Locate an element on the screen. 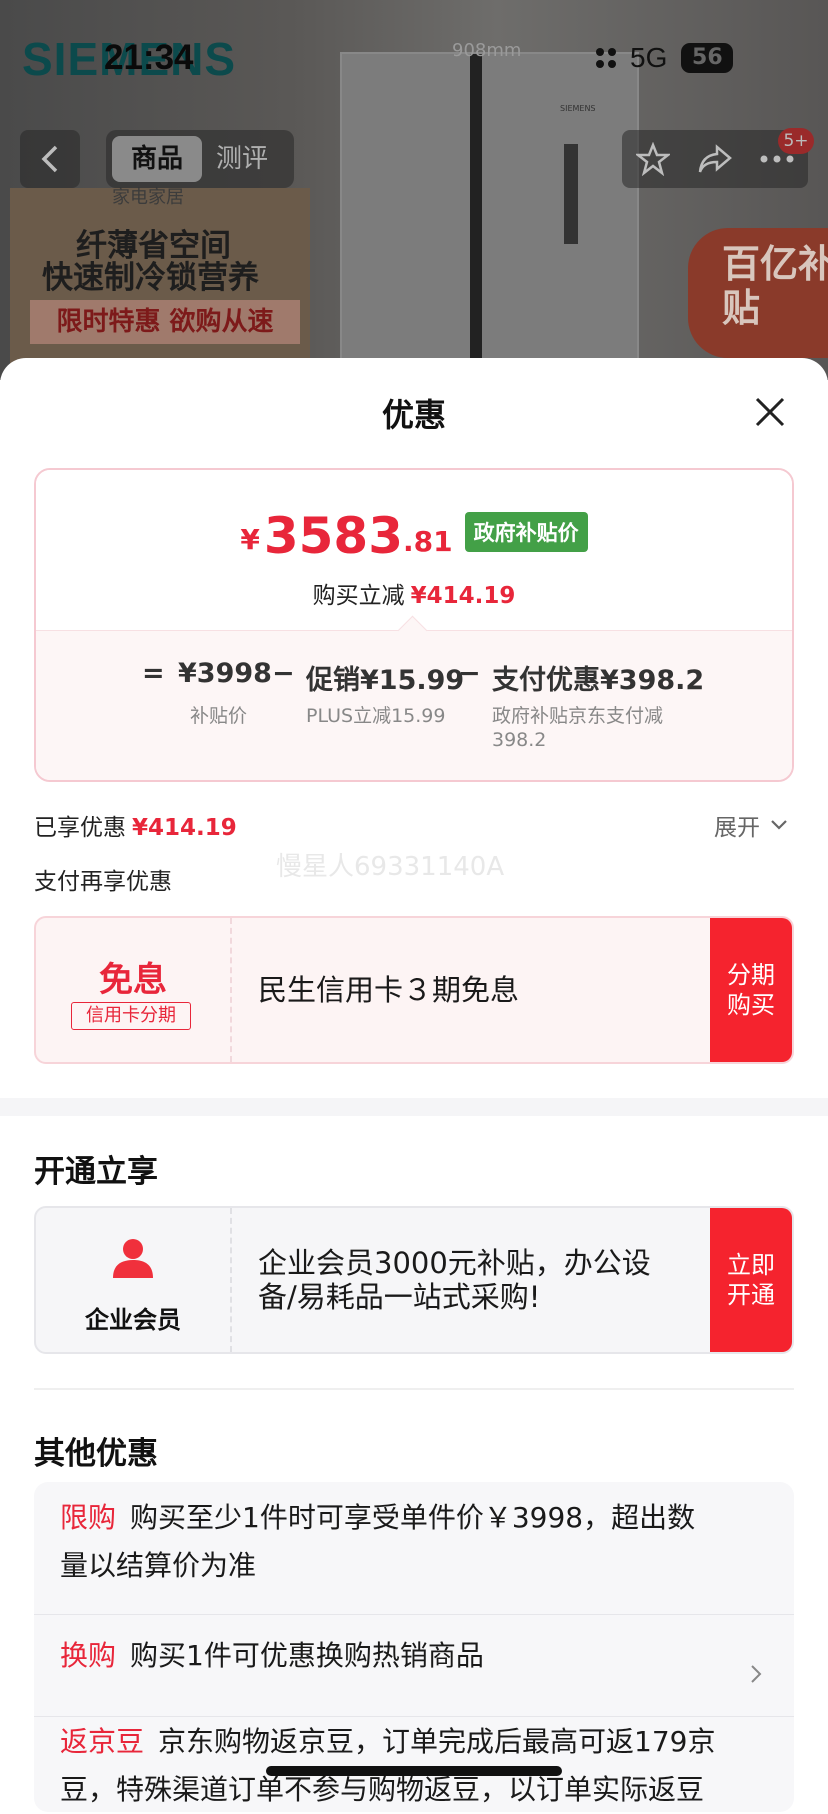  price-integer: 3583 is located at coordinates (333, 536).